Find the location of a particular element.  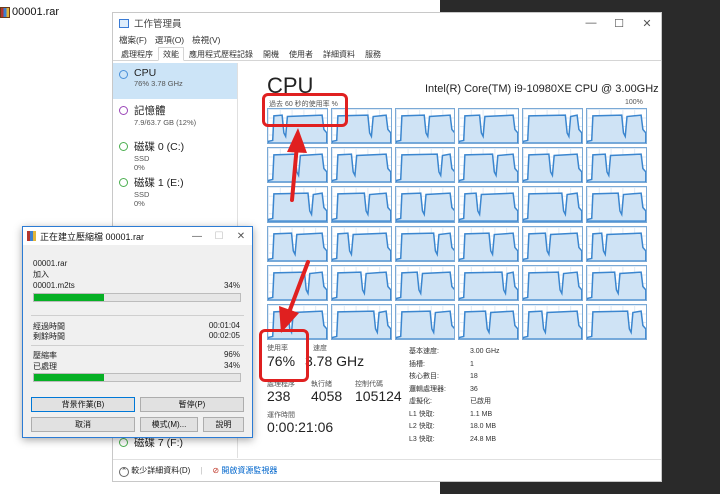

menu-file: 檔案(F) is located at coordinates (133, 40).